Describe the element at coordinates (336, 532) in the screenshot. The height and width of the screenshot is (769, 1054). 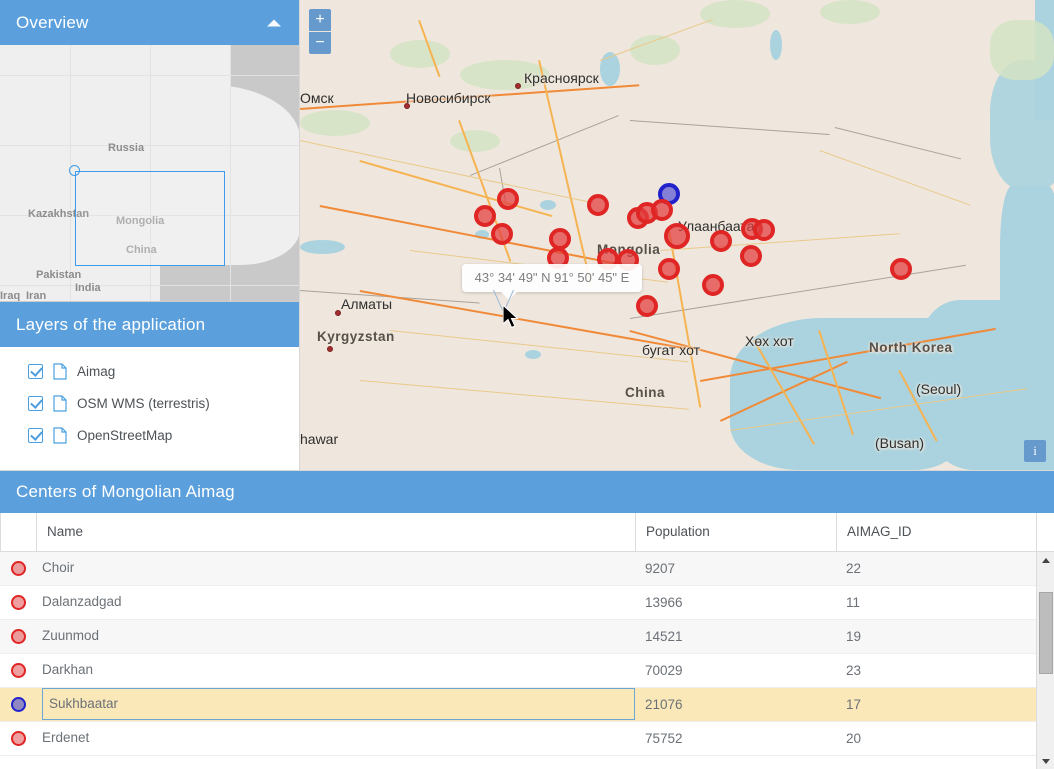
I see `column-header-name: Name` at that location.